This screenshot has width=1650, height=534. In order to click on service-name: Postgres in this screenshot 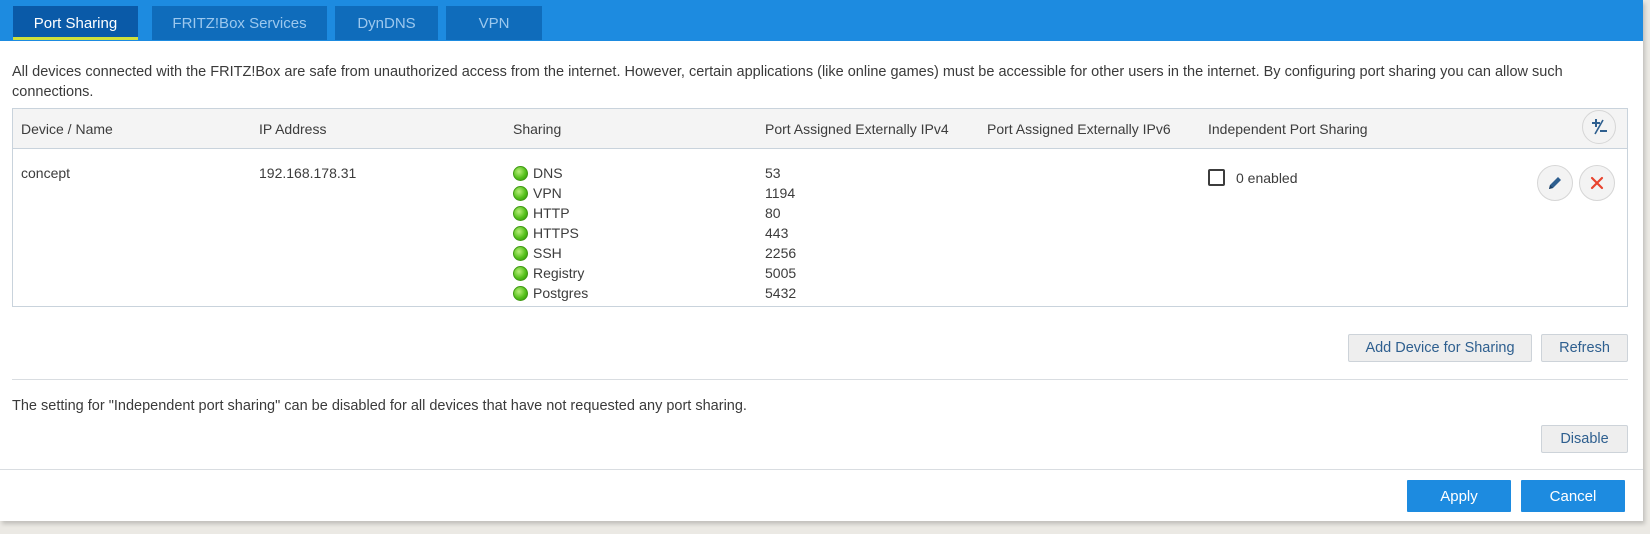, I will do `click(561, 293)`.